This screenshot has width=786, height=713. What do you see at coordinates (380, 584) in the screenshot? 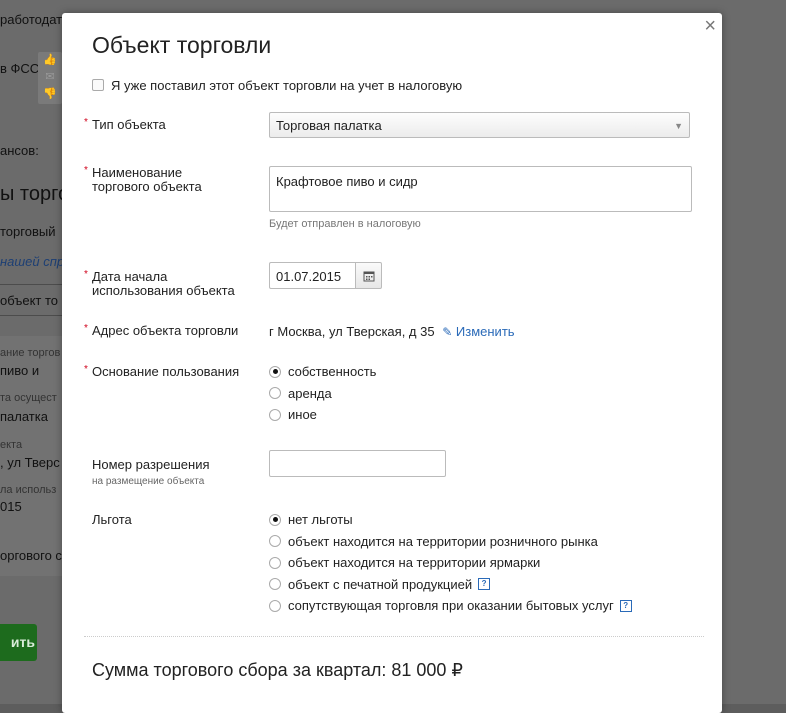
I see `option-label: объект с печатной продукцией` at bounding box center [380, 584].